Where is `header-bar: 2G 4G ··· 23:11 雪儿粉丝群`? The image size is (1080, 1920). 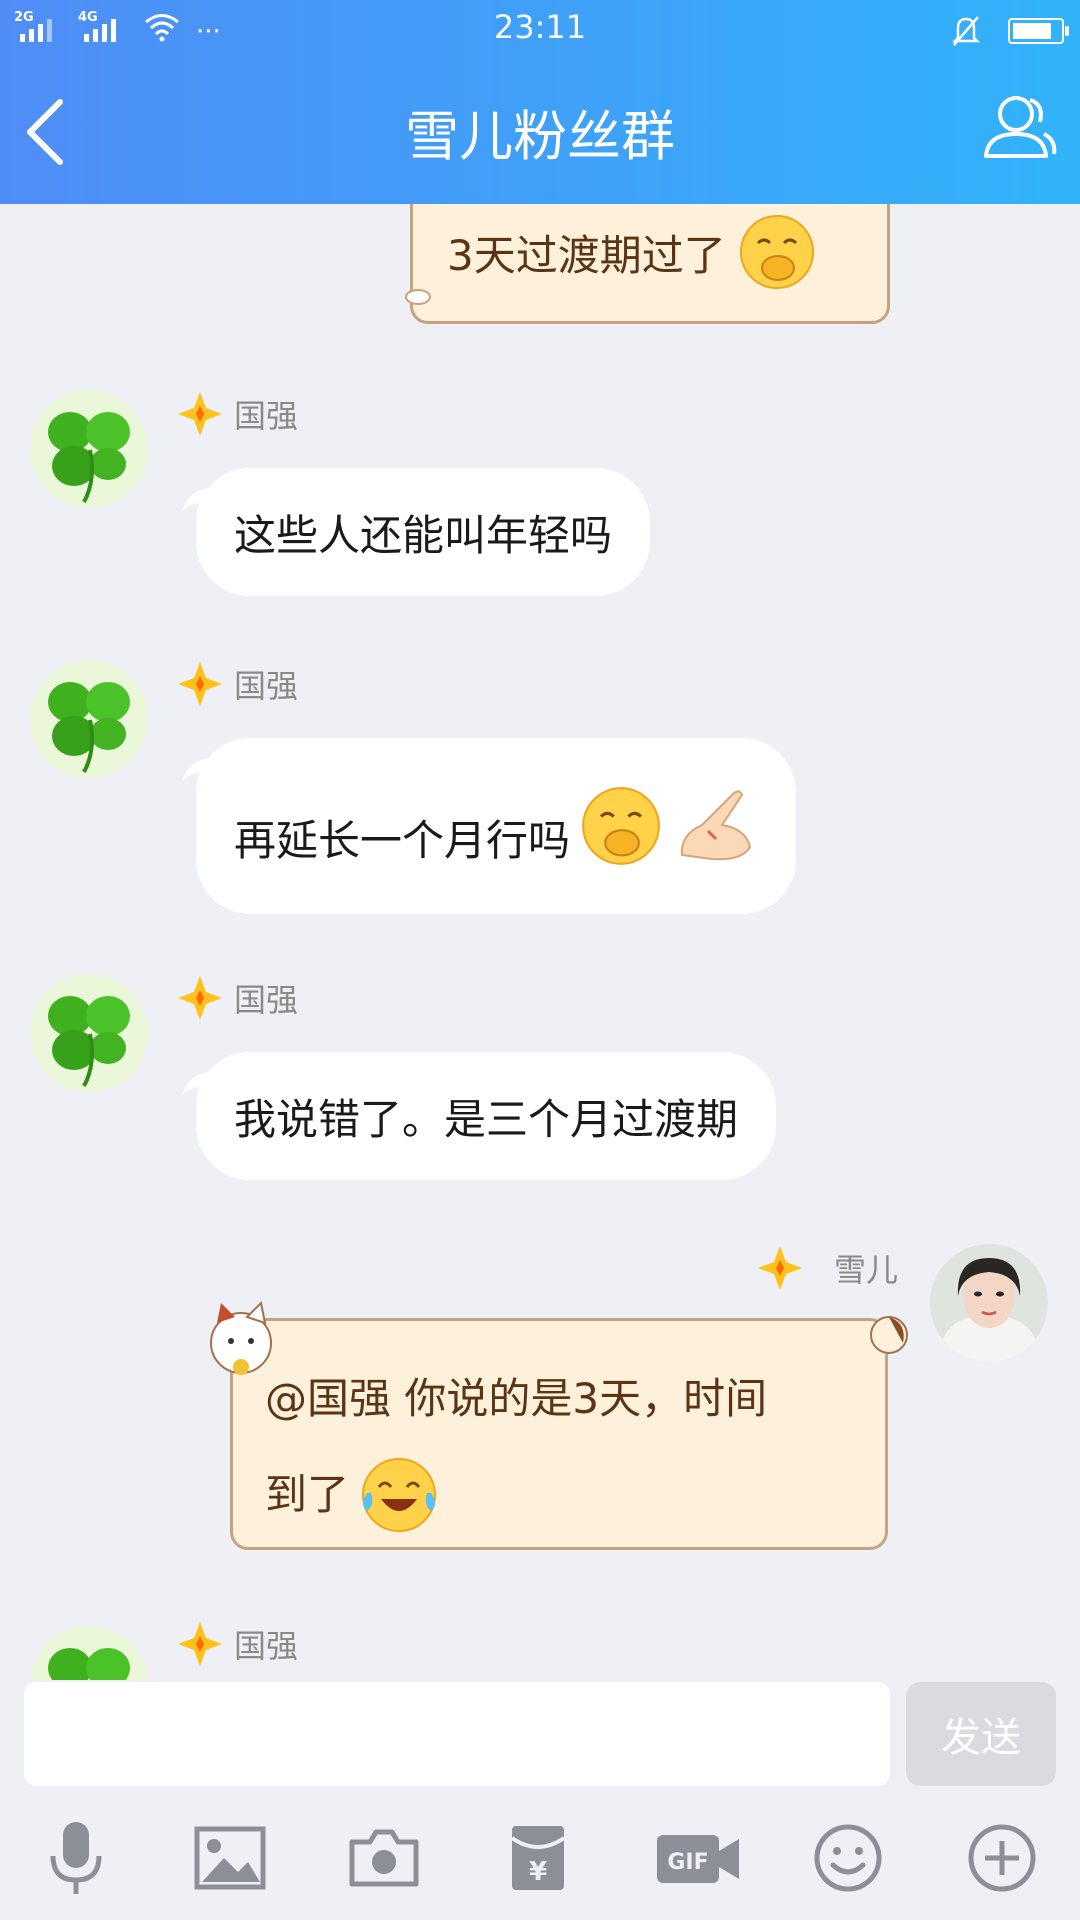
header-bar: 2G 4G ··· 23:11 雪儿粉丝群 is located at coordinates (540, 102).